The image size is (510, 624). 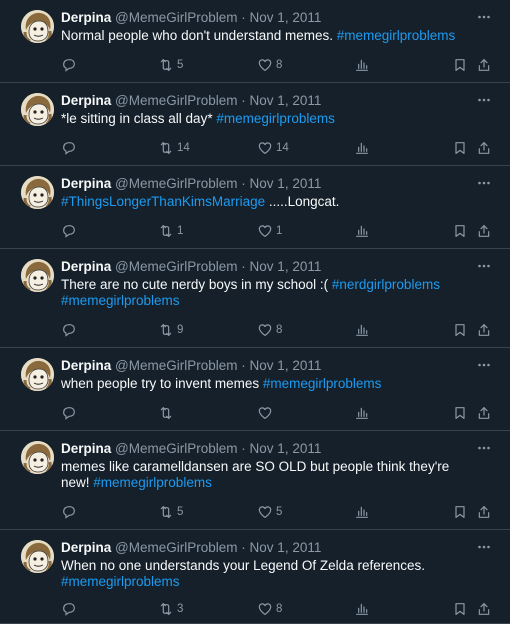 I want to click on like-button: 5, so click(x=269, y=512).